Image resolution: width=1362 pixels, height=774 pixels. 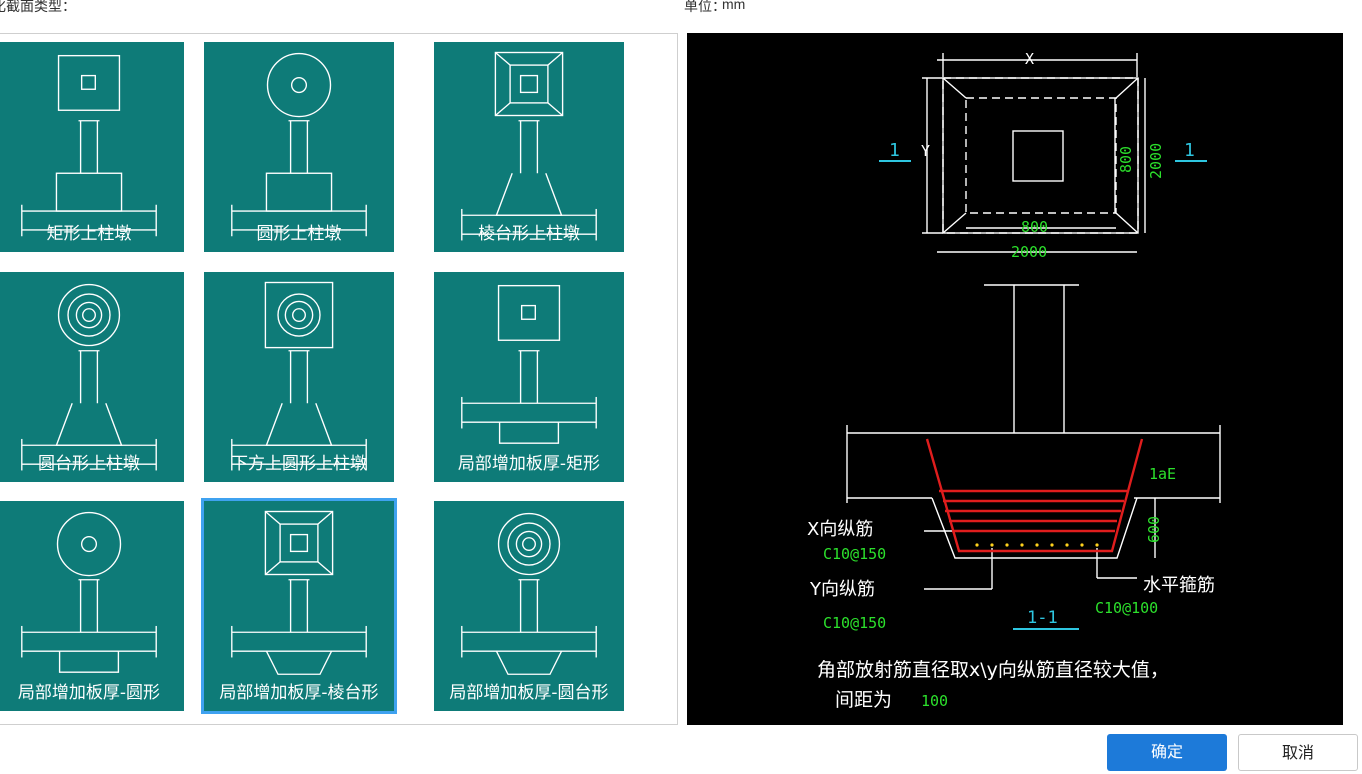 I want to click on section-type-option: 局部增加板厚-矩形, so click(x=529, y=377).